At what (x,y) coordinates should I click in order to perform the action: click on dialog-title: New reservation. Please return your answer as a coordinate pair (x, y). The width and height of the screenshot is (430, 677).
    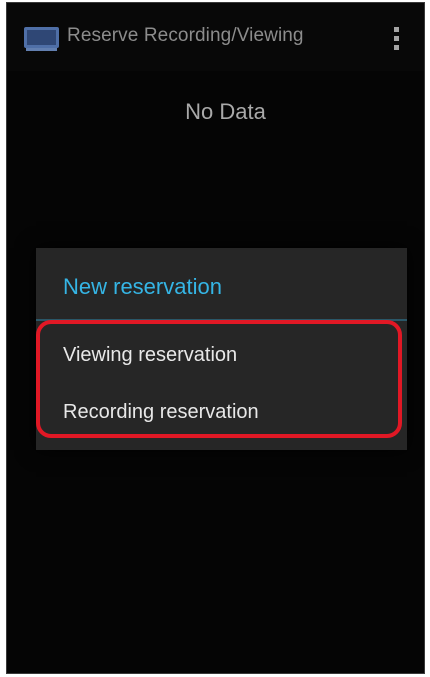
    Looking at the image, I should click on (142, 286).